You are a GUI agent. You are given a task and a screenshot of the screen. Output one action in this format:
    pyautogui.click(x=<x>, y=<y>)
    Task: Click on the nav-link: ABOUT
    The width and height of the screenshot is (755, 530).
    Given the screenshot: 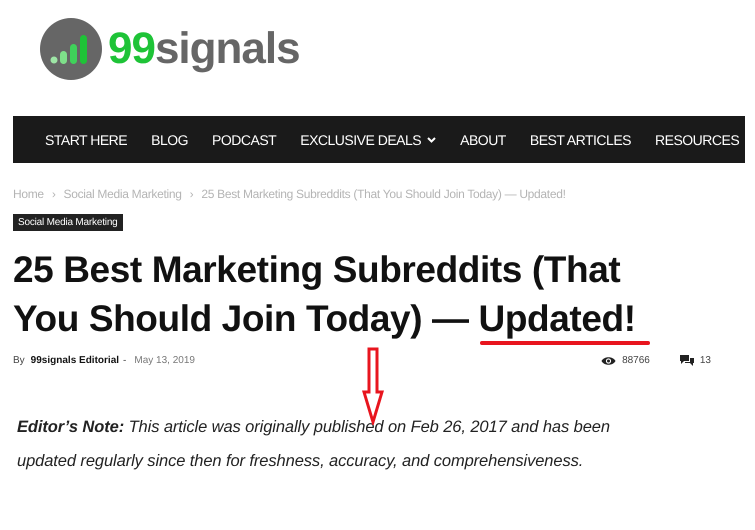 What is the action you would take?
    pyautogui.click(x=483, y=140)
    